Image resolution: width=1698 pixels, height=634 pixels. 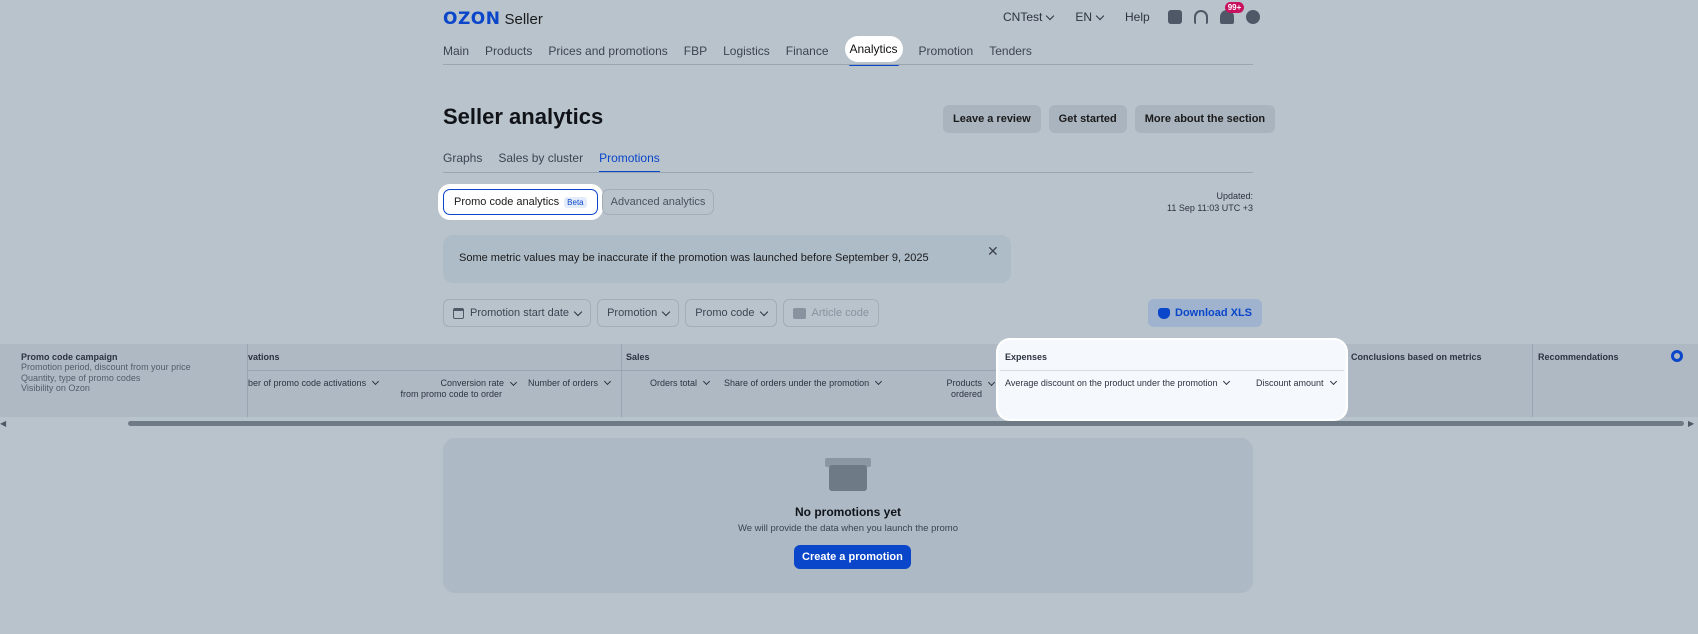 I want to click on more-about-section-button: More about the section, so click(x=1205, y=119).